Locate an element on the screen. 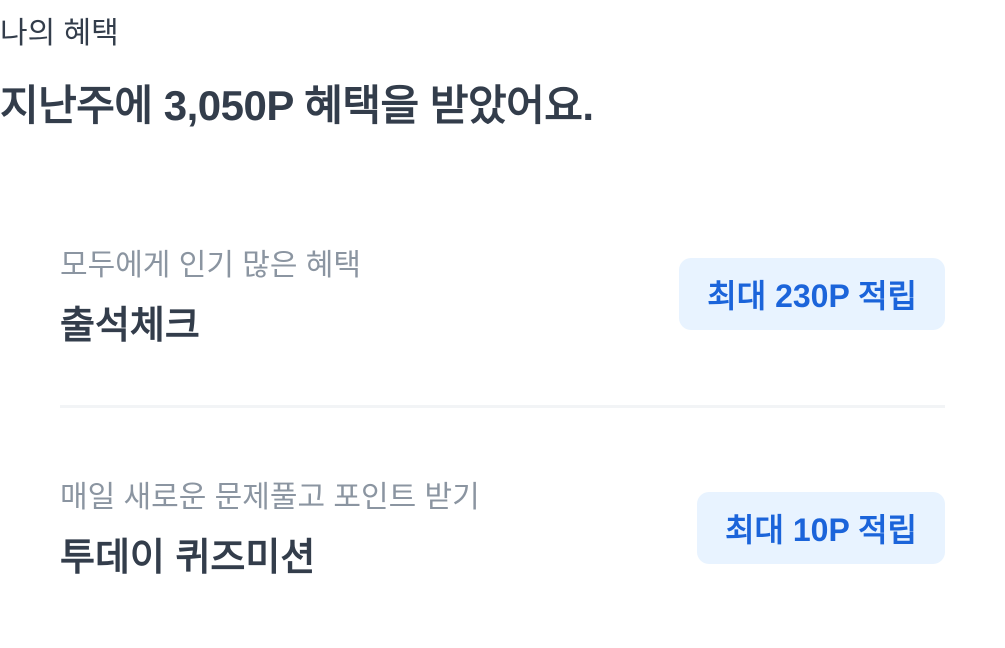 The height and width of the screenshot is (648, 1005). benefit-title: 출석체크 is located at coordinates (130, 326).